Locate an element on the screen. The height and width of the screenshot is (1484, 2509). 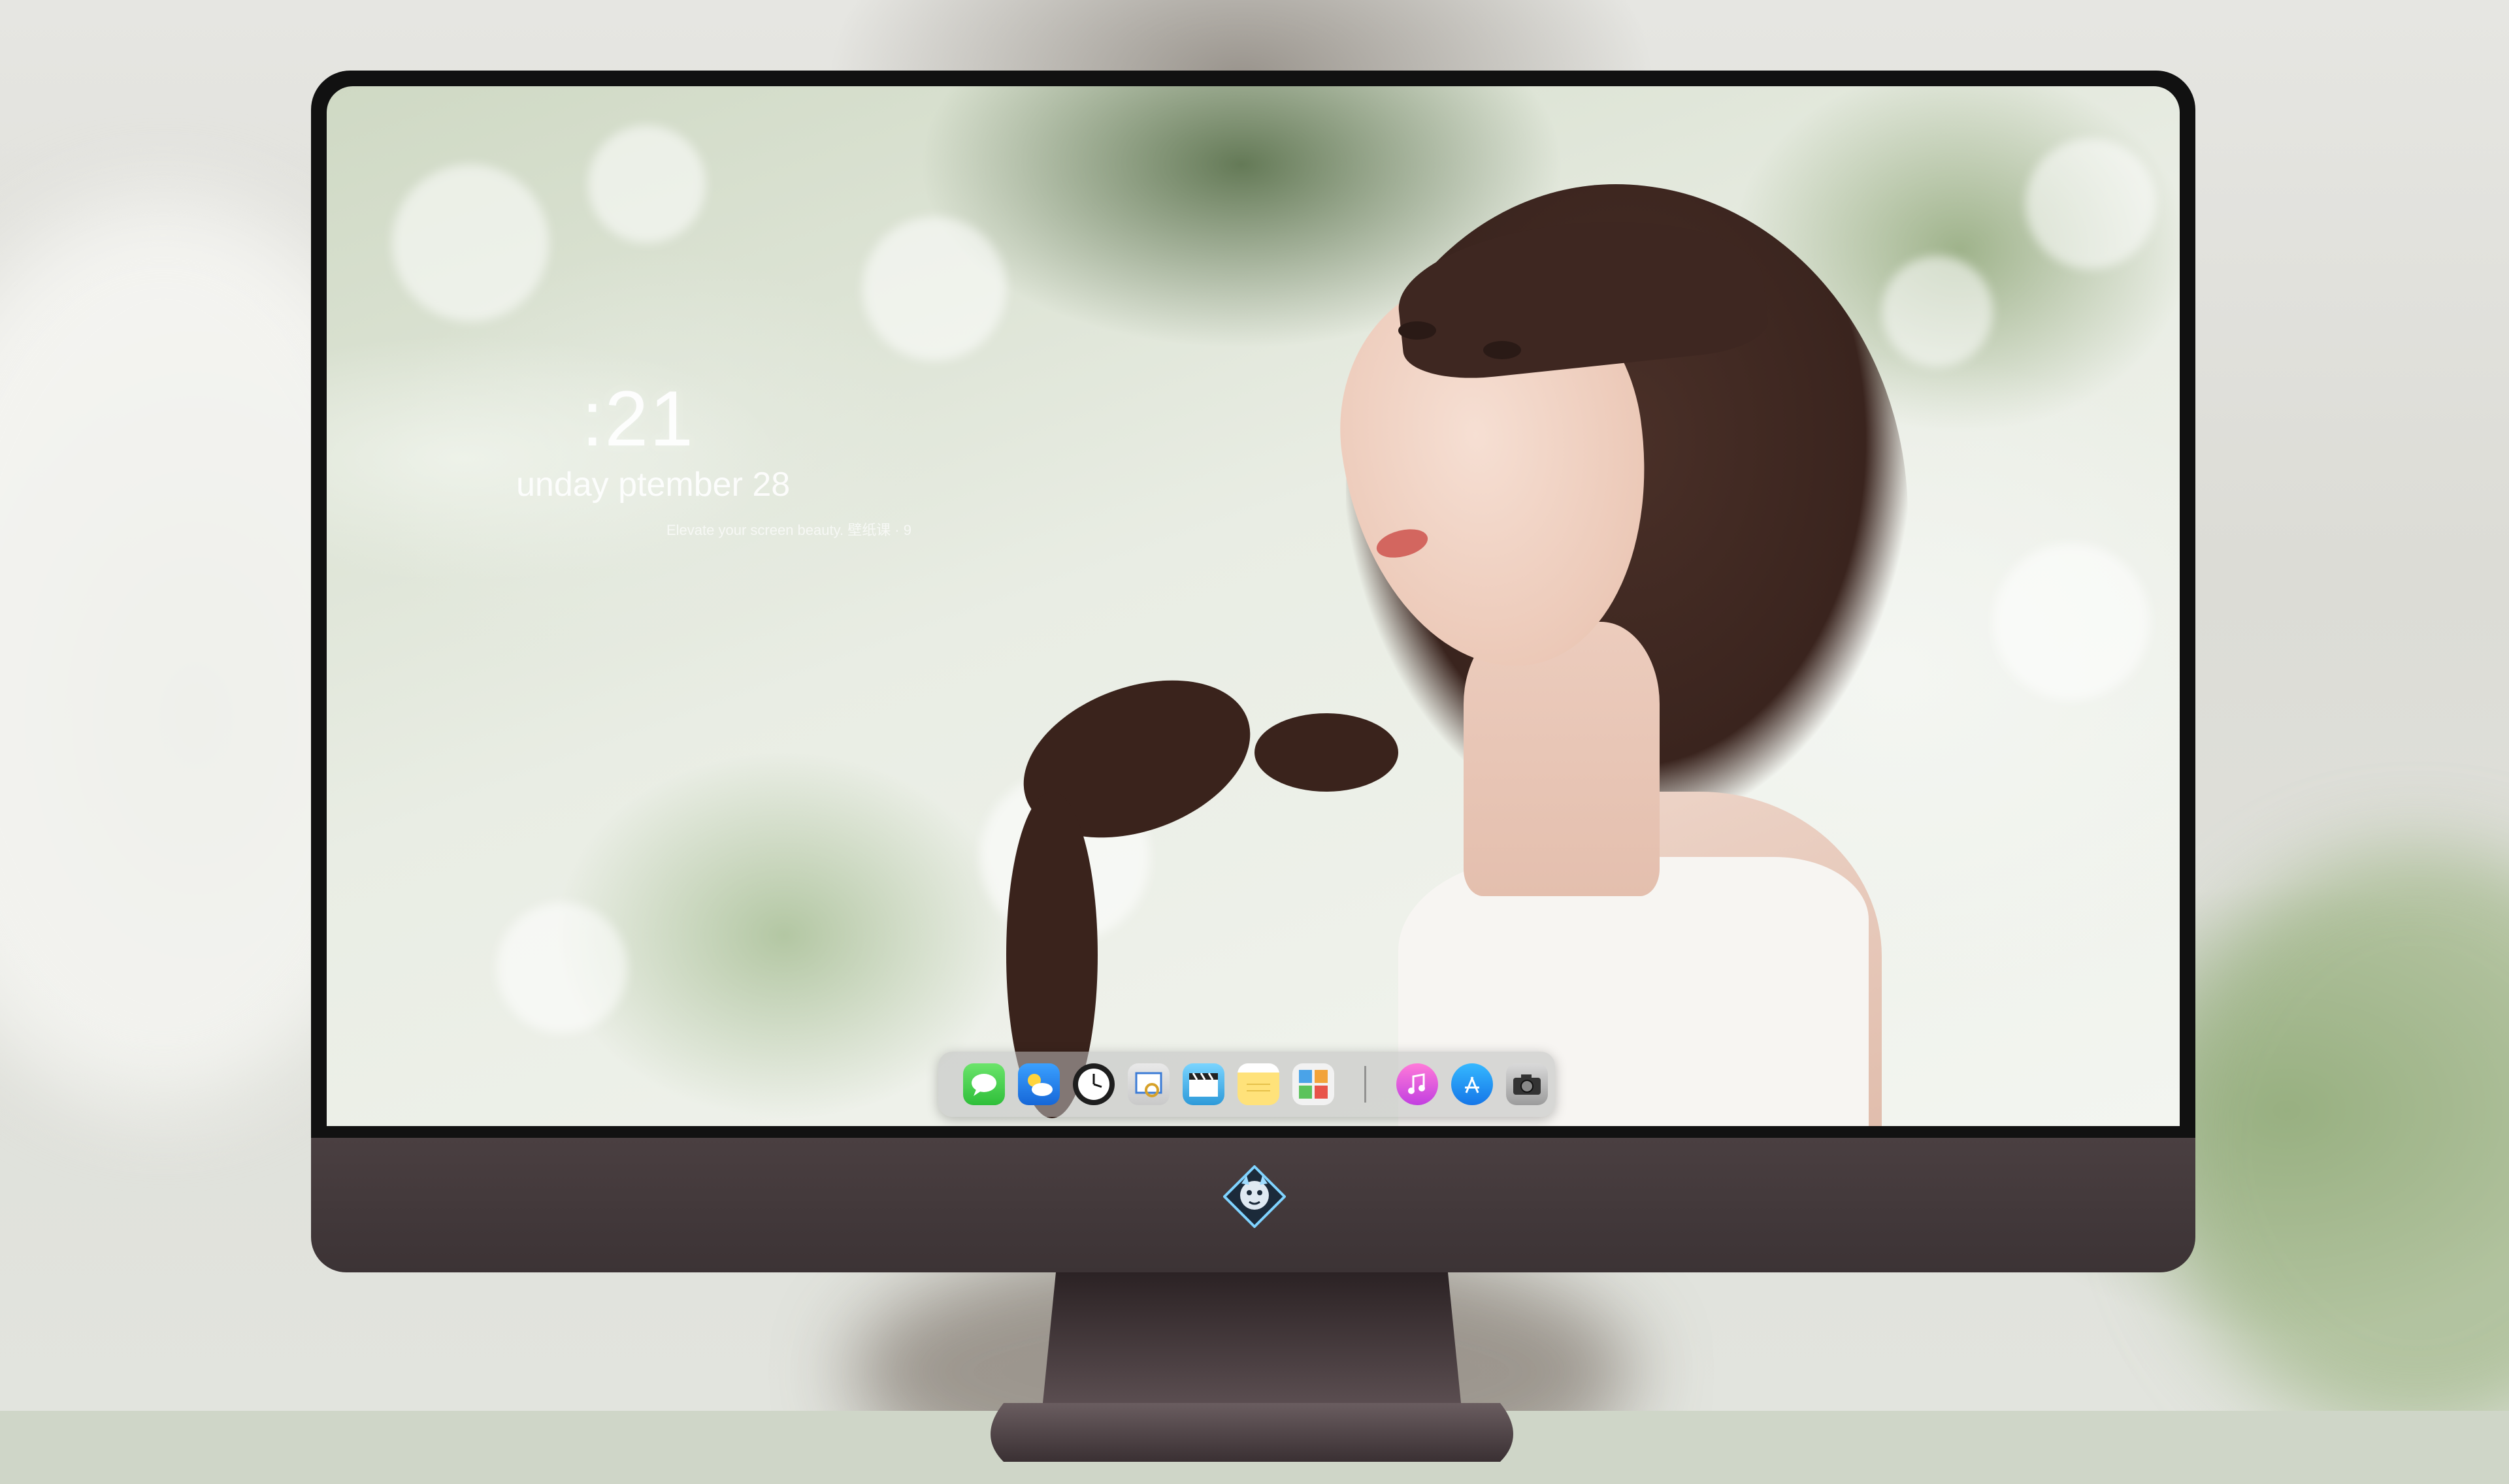
app-store-icon is located at coordinates (1472, 1084).